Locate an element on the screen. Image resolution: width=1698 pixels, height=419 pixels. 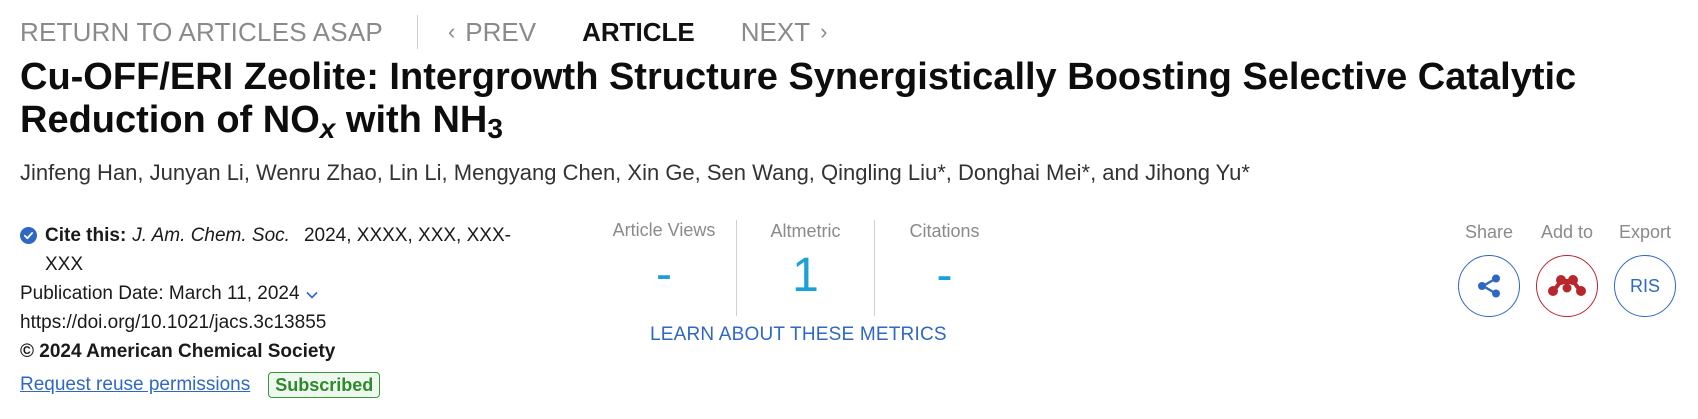
citations-metric: Citations - is located at coordinates (944, 268).